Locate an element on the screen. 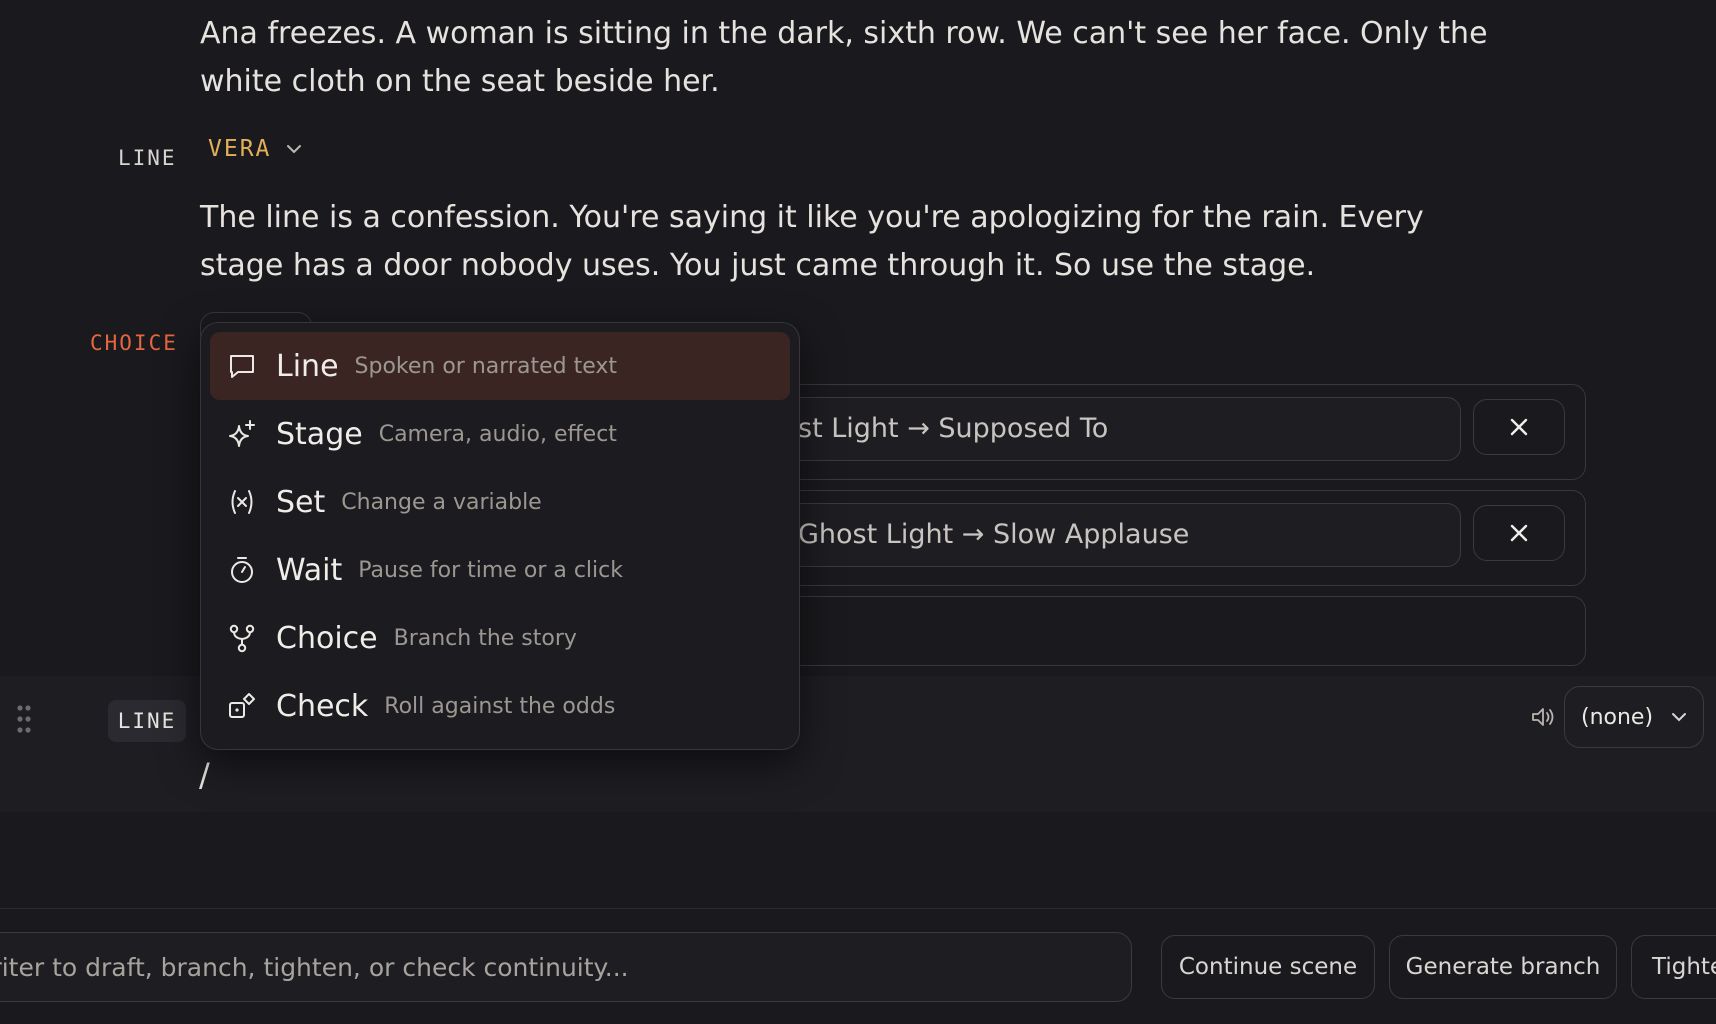 The image size is (1716, 1024). bottom-divider is located at coordinates (858, 908).